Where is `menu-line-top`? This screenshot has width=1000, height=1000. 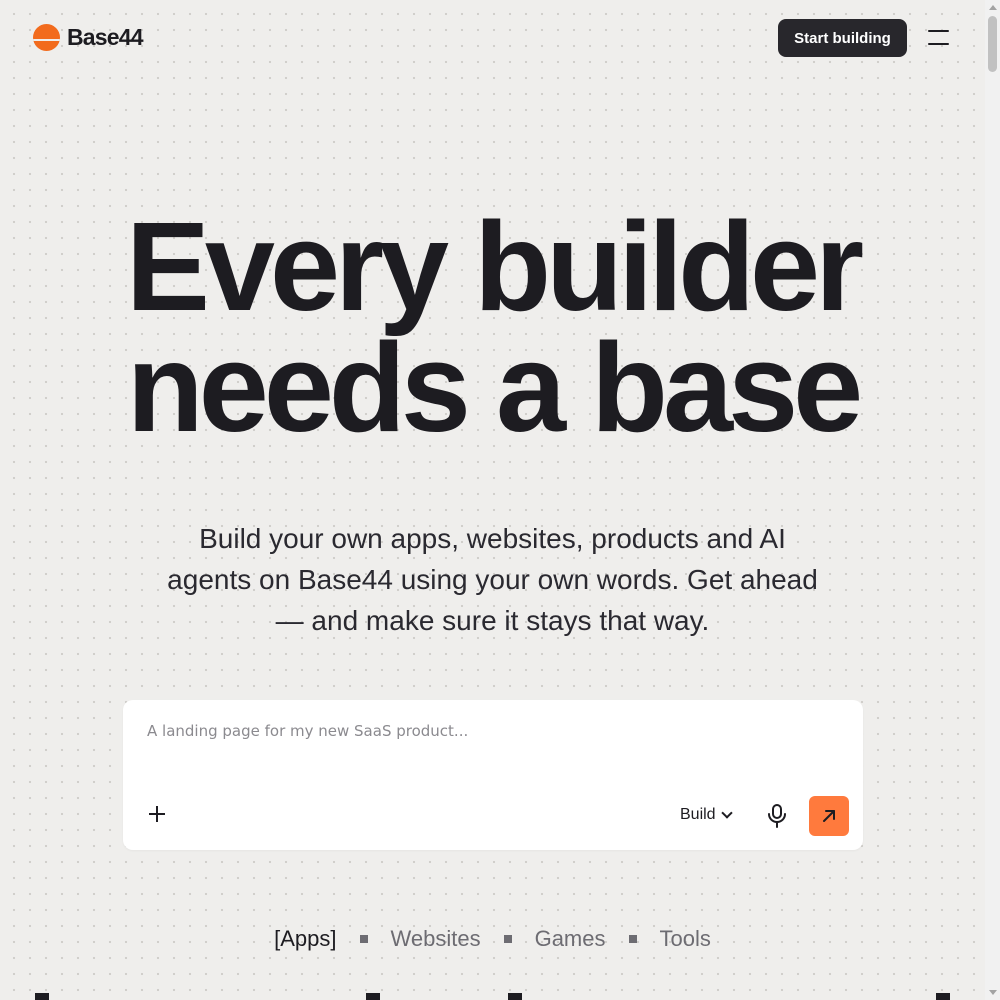
menu-line-top is located at coordinates (938, 31).